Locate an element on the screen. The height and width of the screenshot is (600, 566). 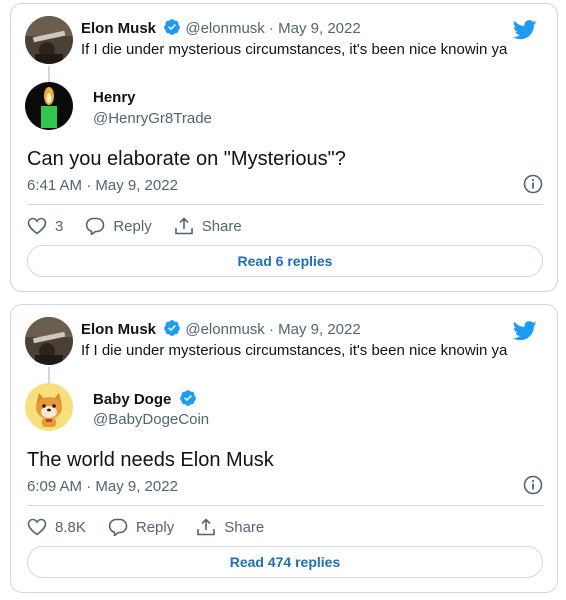
reply-author-name-text: Baby Doge is located at coordinates (132, 399).